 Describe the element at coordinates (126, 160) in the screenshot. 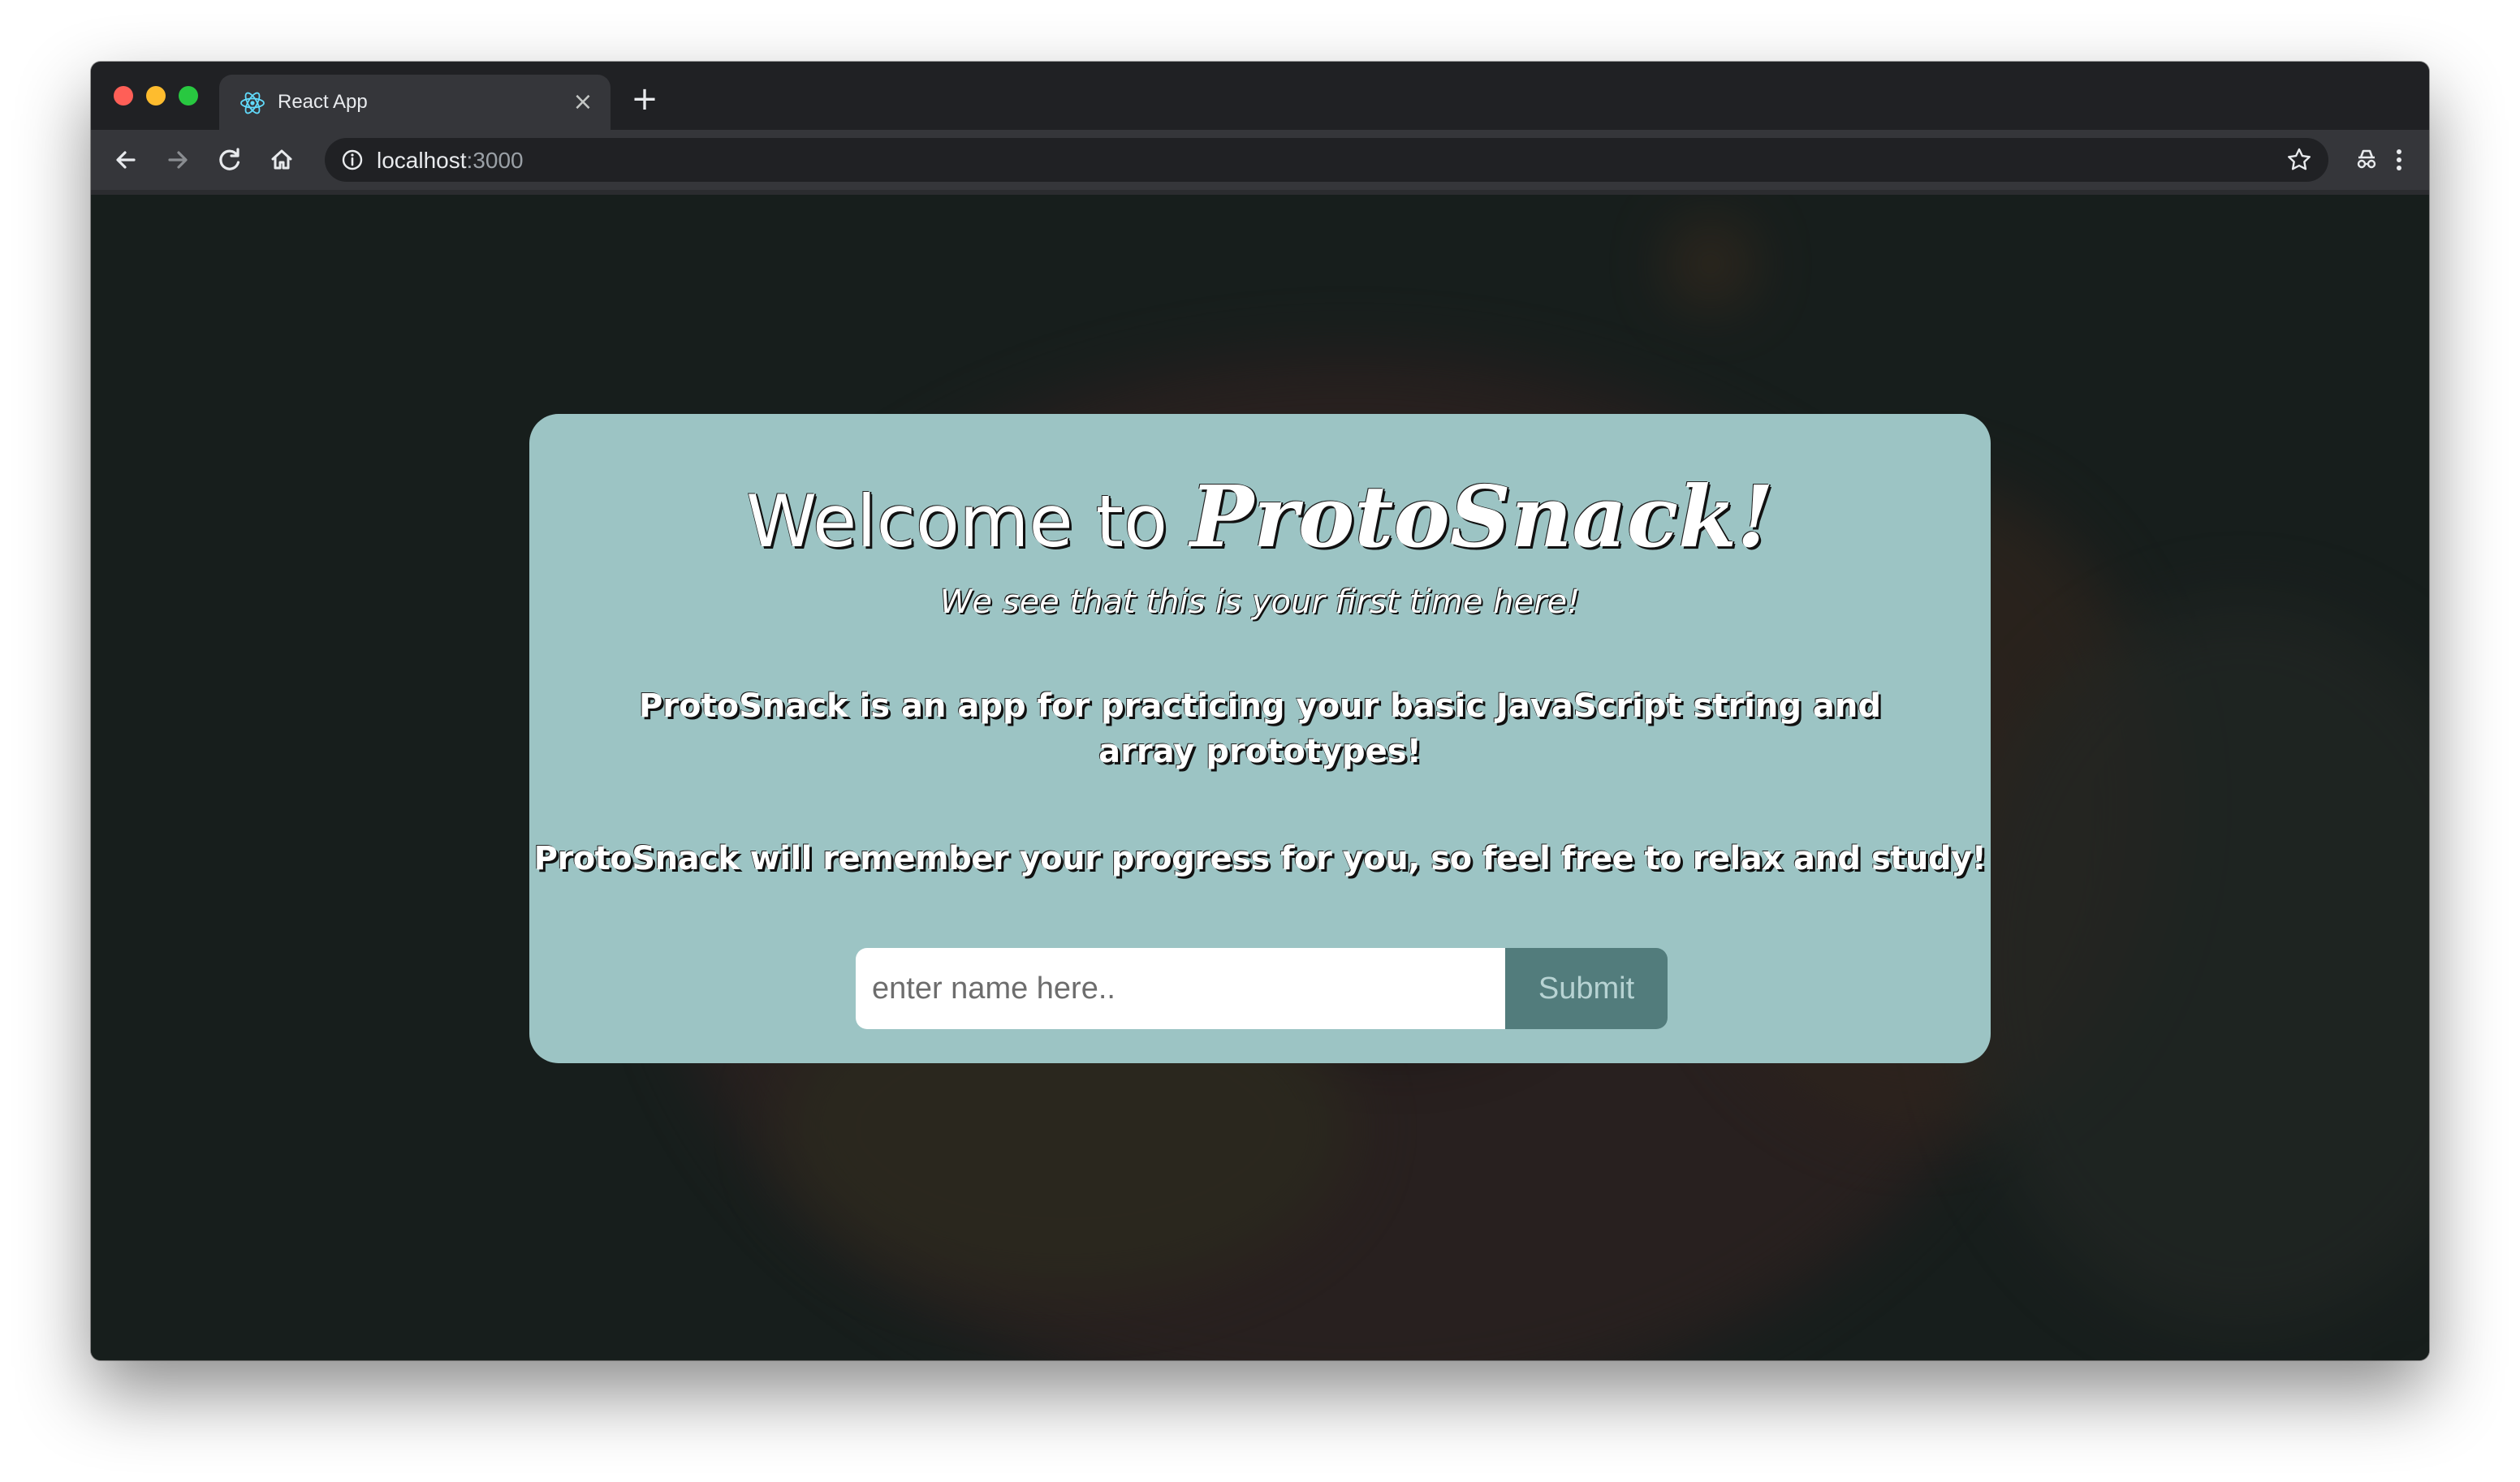

I see `arrow-left-icon` at that location.